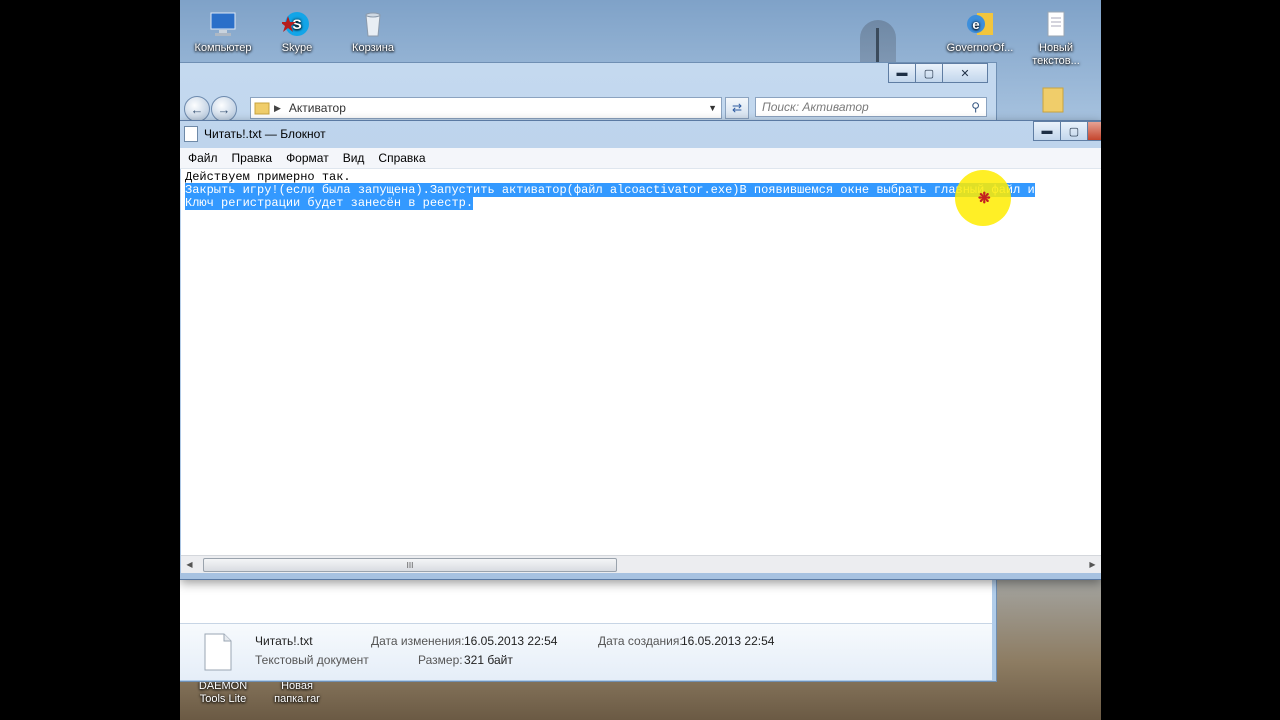 This screenshot has height=720, width=1280. Describe the element at coordinates (488, 660) in the screenshot. I see `details-size-value: 321 байт` at that location.